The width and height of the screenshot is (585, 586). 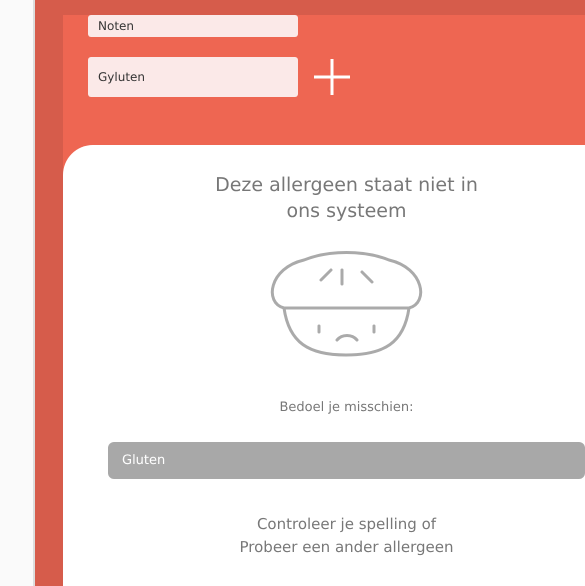 What do you see at coordinates (193, 77) in the screenshot?
I see `ingredient-field: Gyluten` at bounding box center [193, 77].